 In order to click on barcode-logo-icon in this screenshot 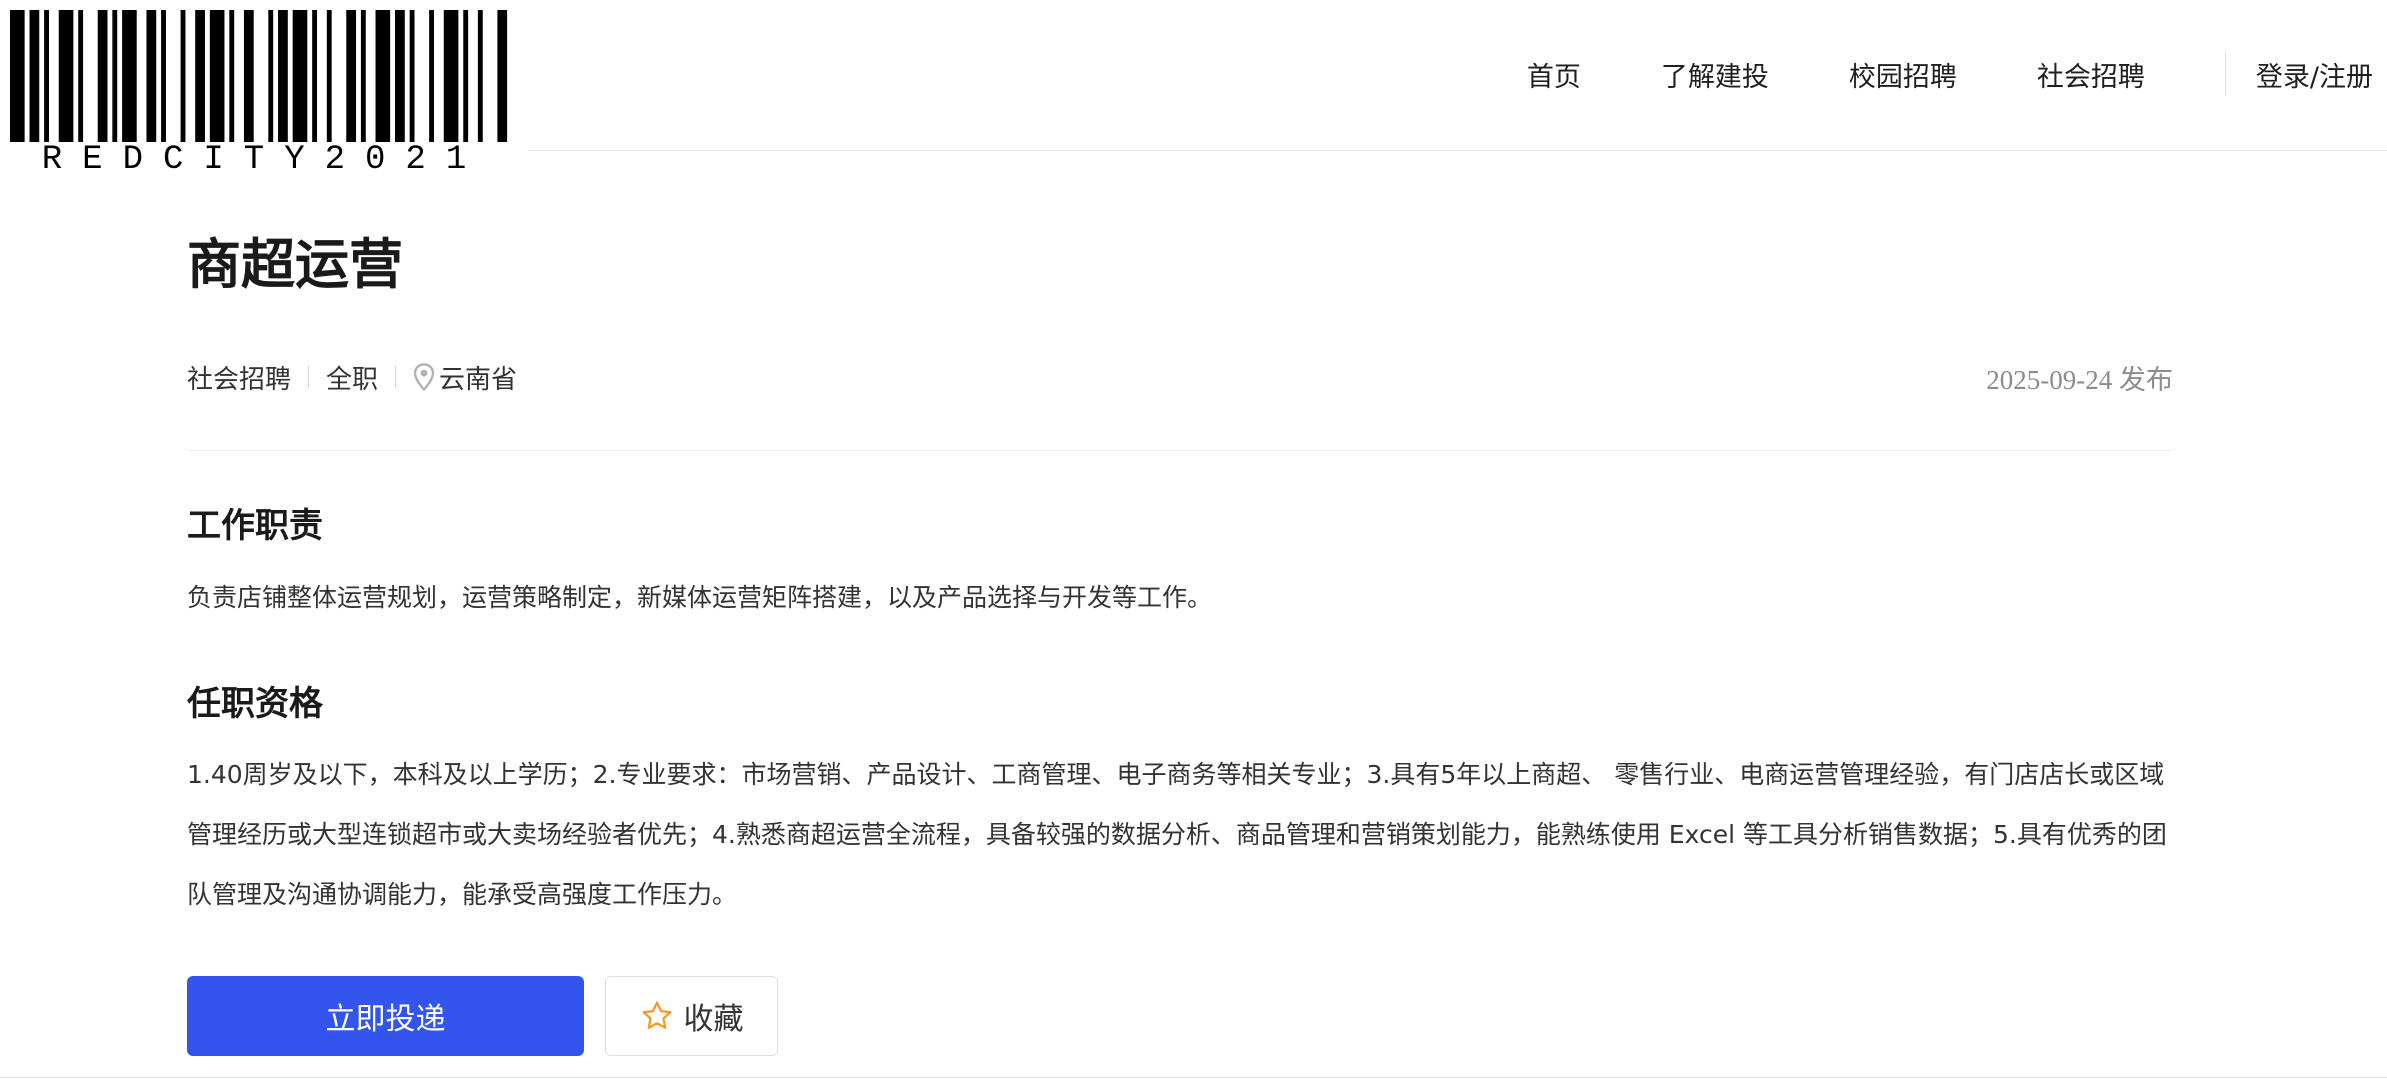, I will do `click(259, 76)`.